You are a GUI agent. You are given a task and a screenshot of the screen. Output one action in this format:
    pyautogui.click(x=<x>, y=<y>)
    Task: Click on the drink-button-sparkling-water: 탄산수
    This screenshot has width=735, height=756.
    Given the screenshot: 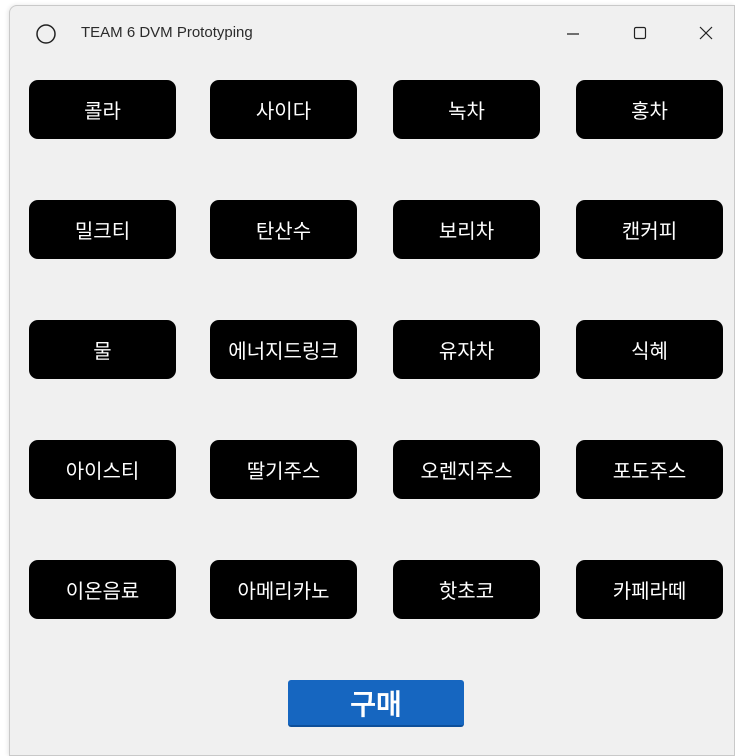 What is the action you would take?
    pyautogui.click(x=283, y=229)
    